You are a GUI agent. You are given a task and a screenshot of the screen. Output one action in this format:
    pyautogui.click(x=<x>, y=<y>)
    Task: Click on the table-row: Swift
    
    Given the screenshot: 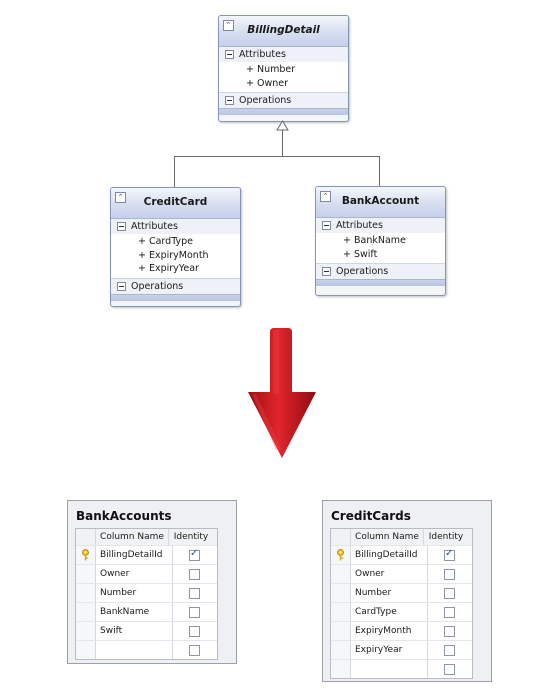 What is the action you would take?
    pyautogui.click(x=146, y=631)
    